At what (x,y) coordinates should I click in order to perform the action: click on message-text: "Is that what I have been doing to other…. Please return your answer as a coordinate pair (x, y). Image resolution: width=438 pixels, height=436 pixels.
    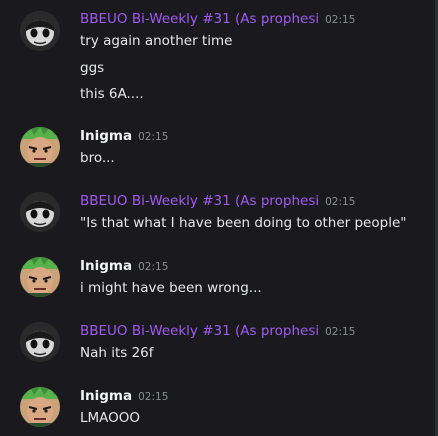
    Looking at the image, I should click on (243, 223).